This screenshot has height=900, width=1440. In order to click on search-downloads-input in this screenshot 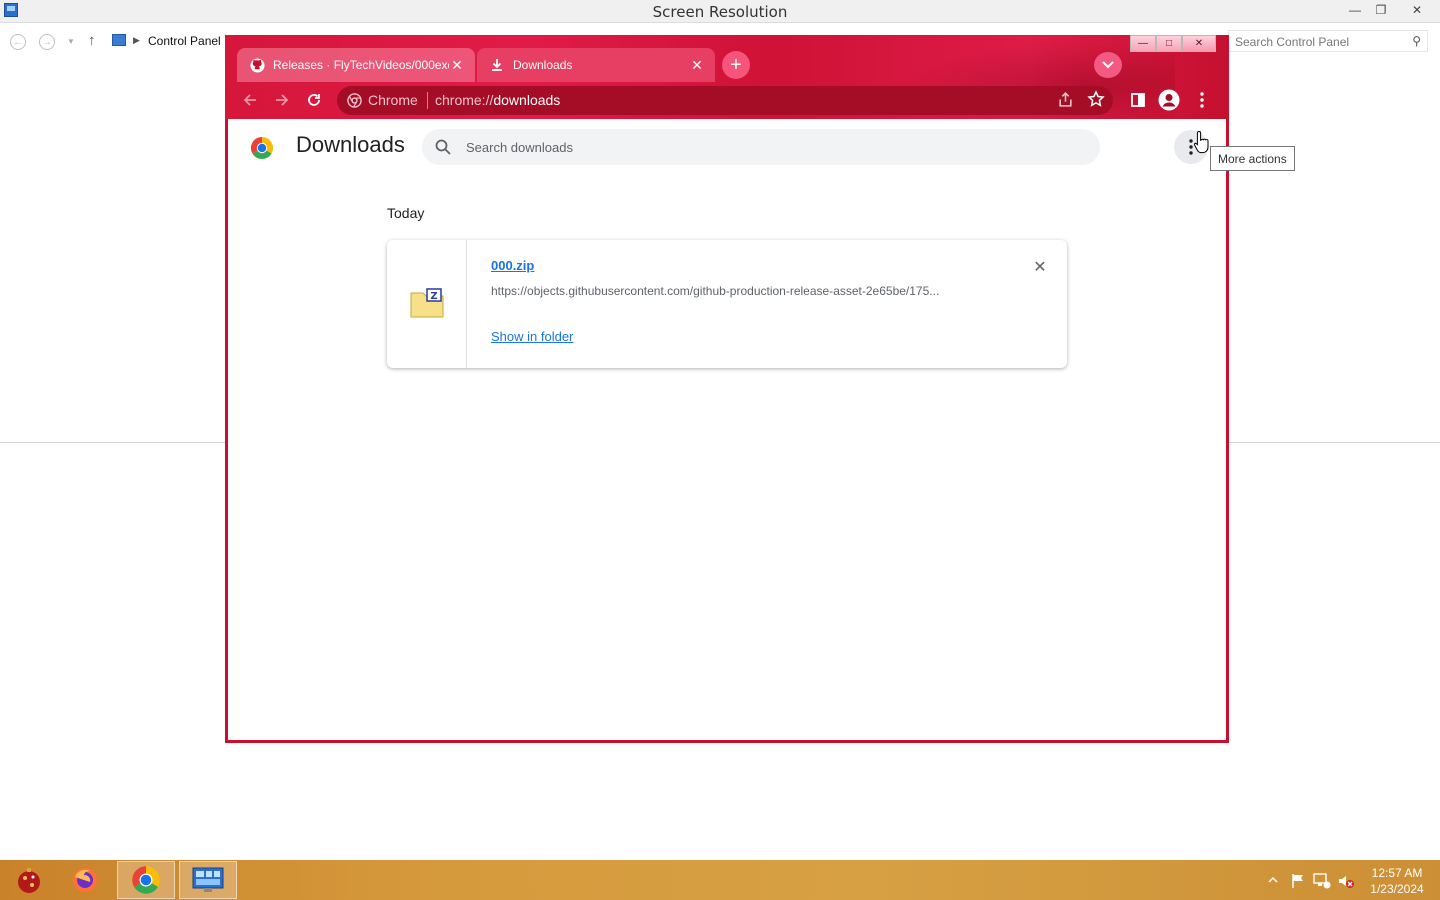, I will do `click(766, 147)`.